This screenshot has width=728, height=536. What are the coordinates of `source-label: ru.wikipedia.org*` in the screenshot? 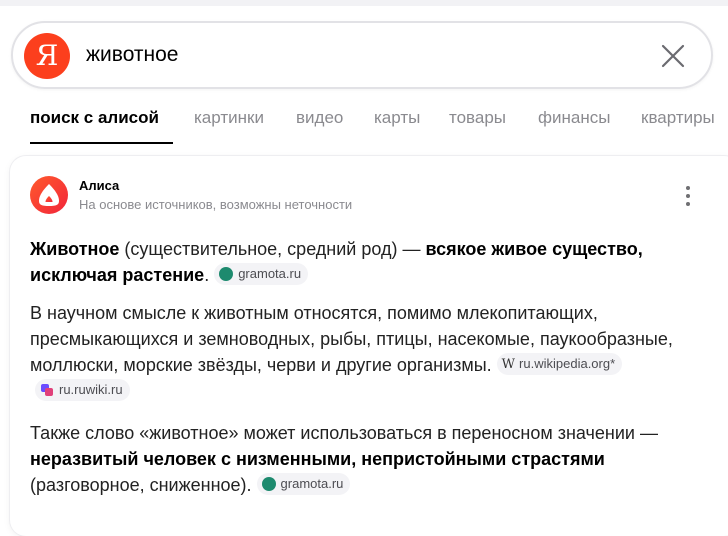 It's located at (567, 364).